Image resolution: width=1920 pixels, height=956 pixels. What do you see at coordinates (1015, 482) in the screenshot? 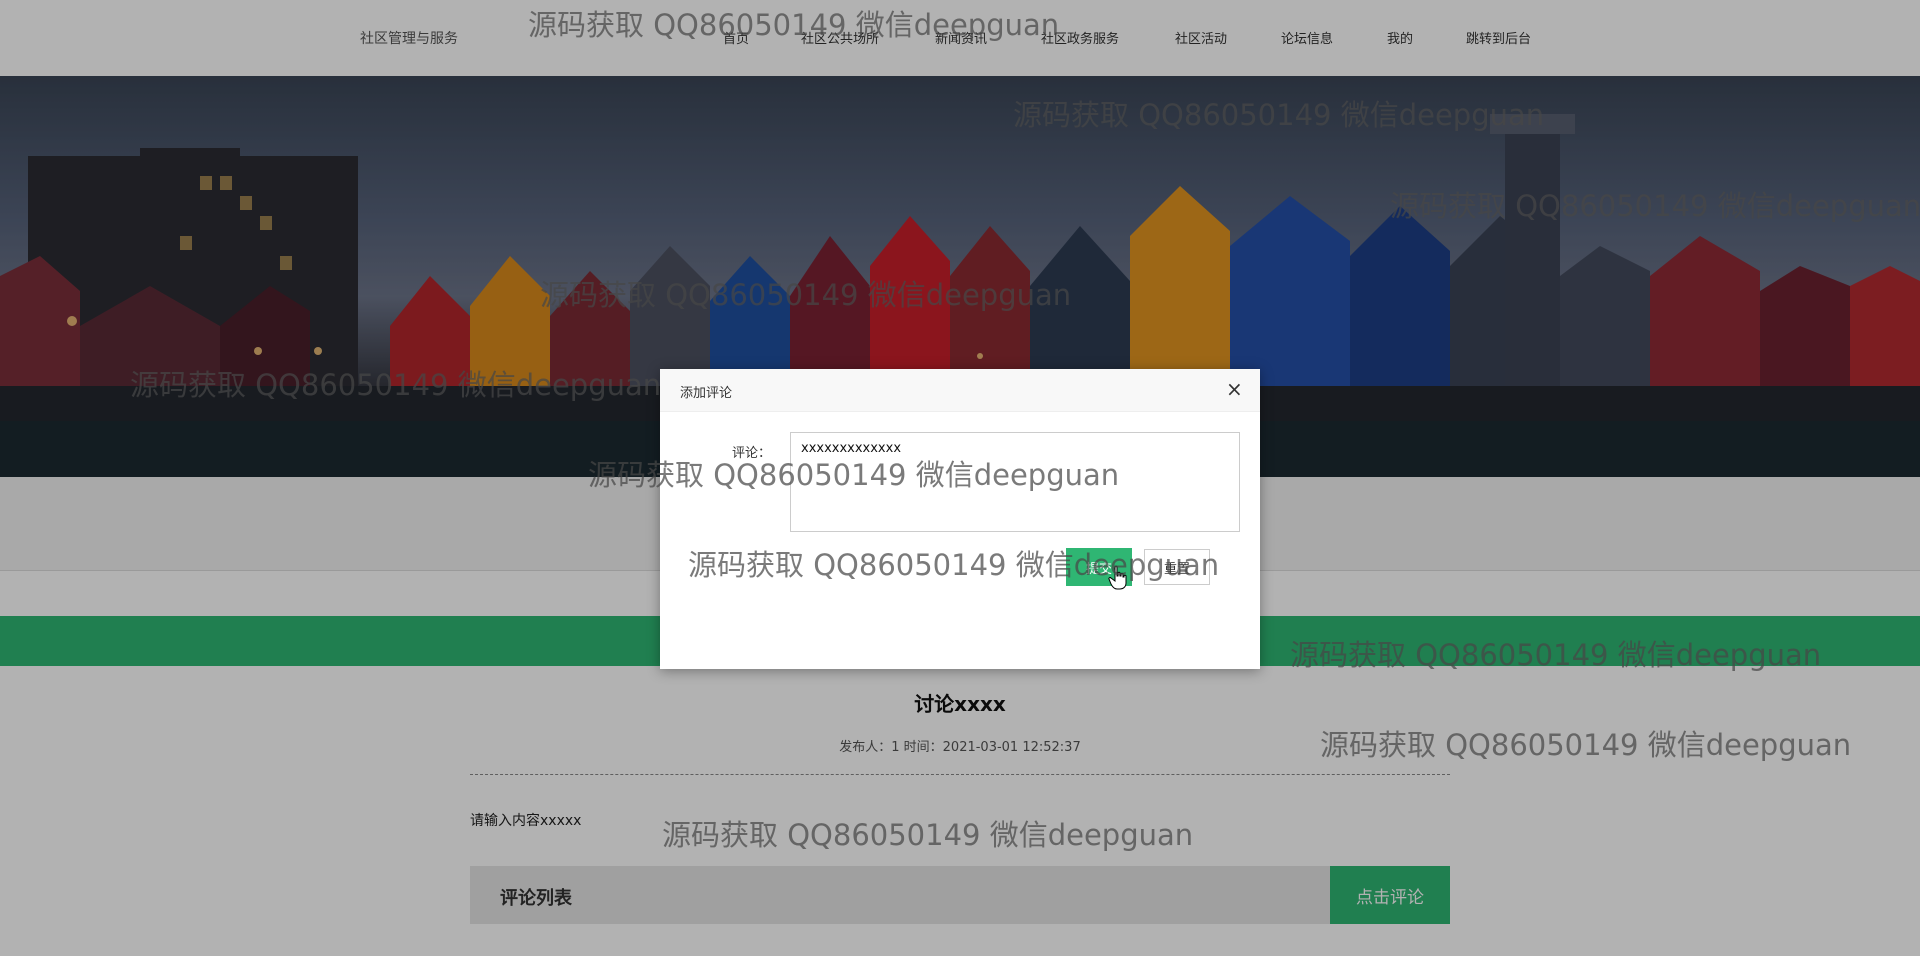
I see `comment-textarea: xxxxxxxxxxxxx` at bounding box center [1015, 482].